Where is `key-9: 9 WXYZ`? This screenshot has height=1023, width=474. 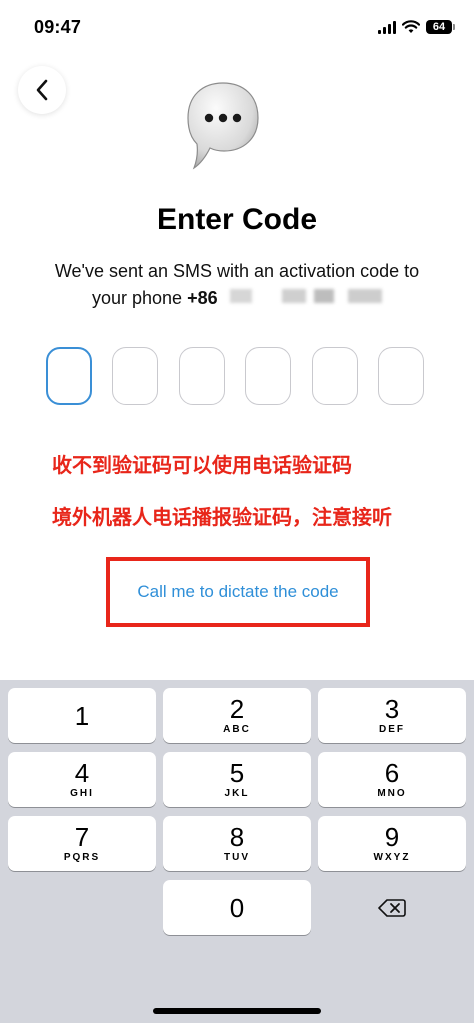
key-9: 9 WXYZ is located at coordinates (392, 843).